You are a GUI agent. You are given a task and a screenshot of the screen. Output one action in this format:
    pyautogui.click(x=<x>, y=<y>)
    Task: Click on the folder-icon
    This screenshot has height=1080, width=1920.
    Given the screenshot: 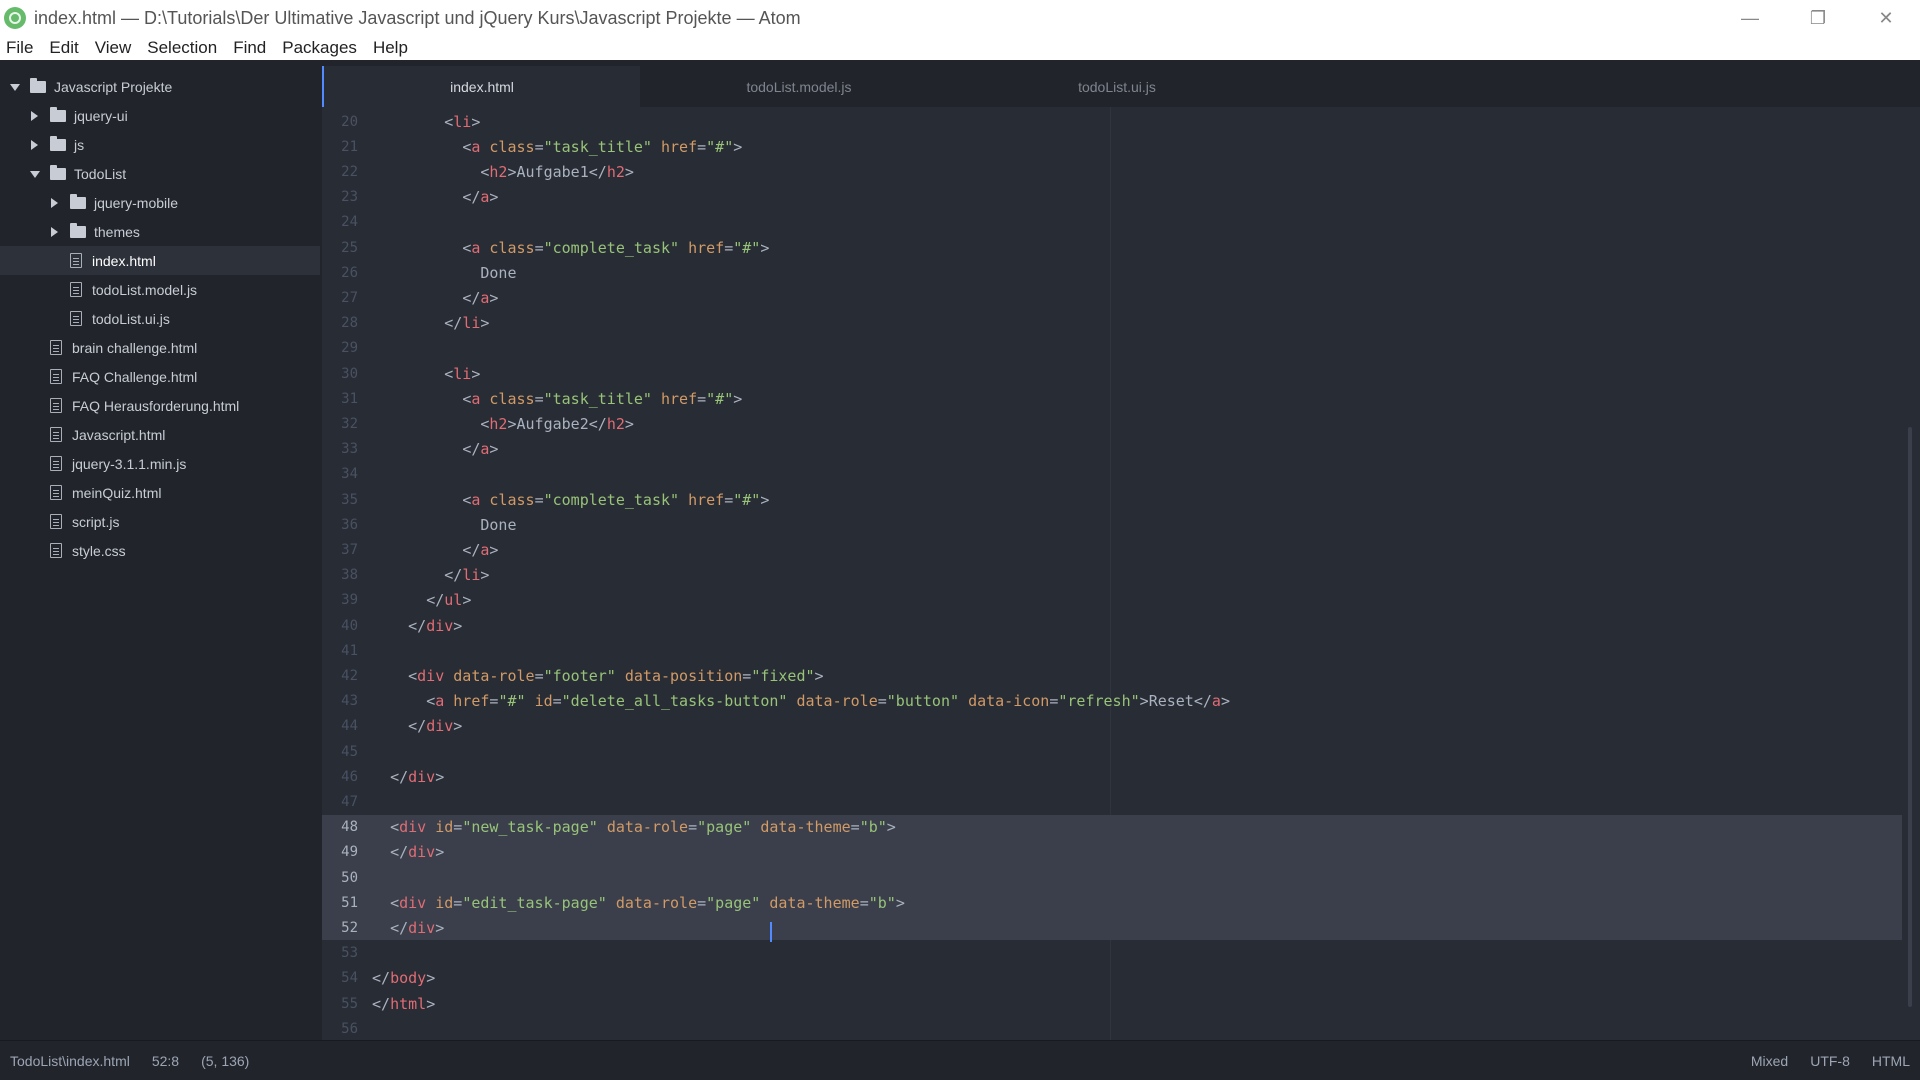 What is the action you would take?
    pyautogui.click(x=58, y=114)
    